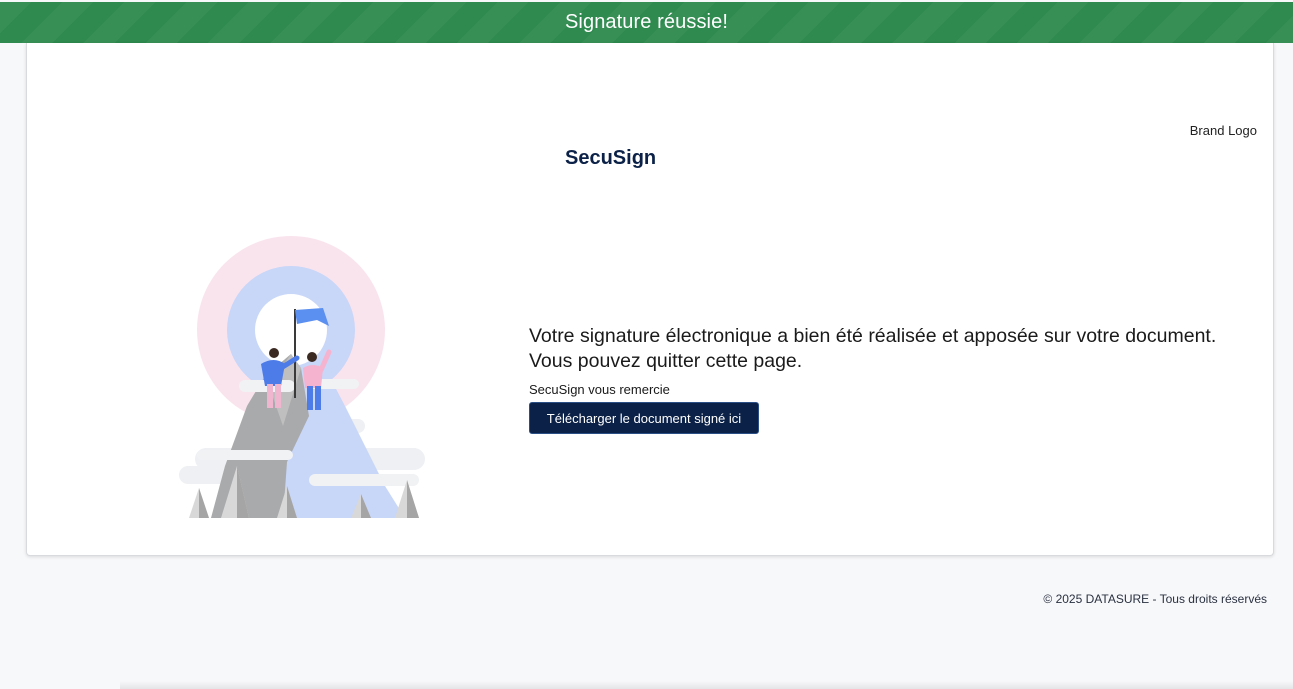  I want to click on confirmation-line-2: Vous pouvez quitter cette page., so click(666, 361).